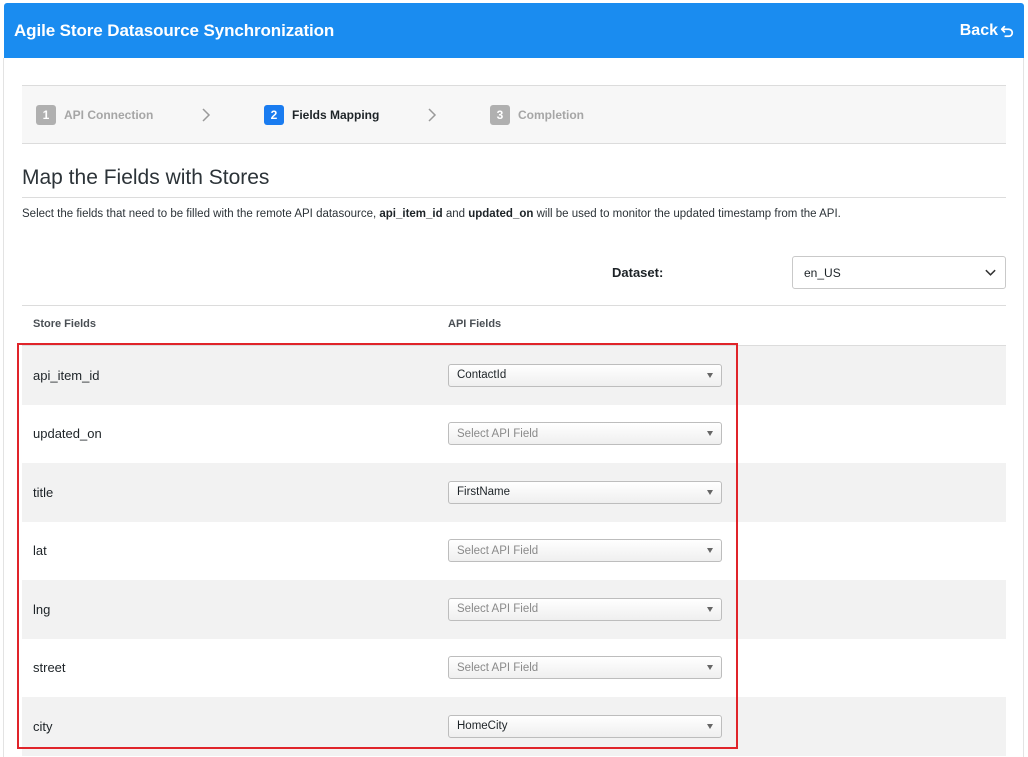  Describe the element at coordinates (1023, 407) in the screenshot. I see `frame-border-right` at that location.